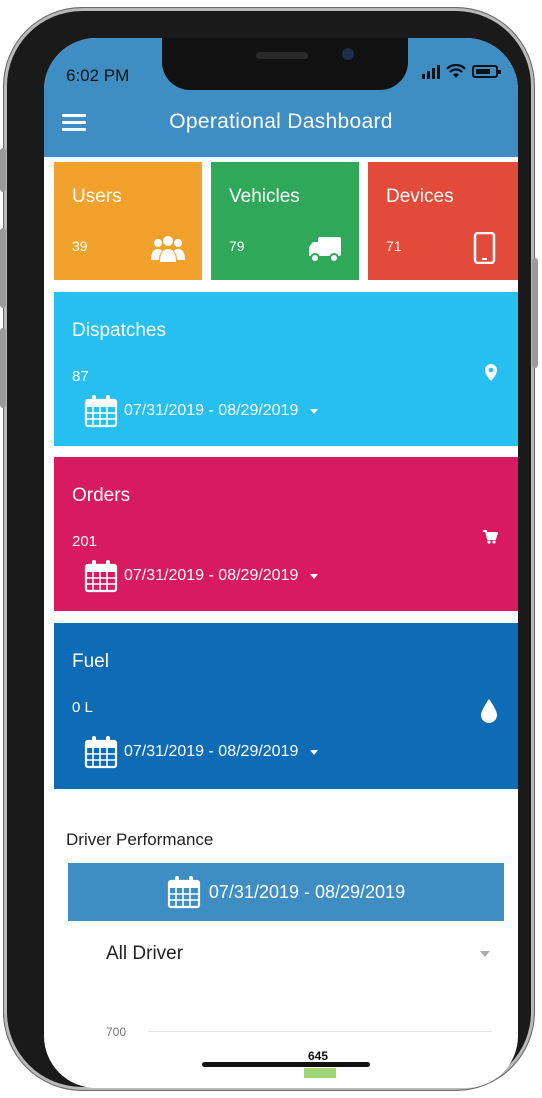 The image size is (542, 1098). I want to click on tablet-icon, so click(484, 248).